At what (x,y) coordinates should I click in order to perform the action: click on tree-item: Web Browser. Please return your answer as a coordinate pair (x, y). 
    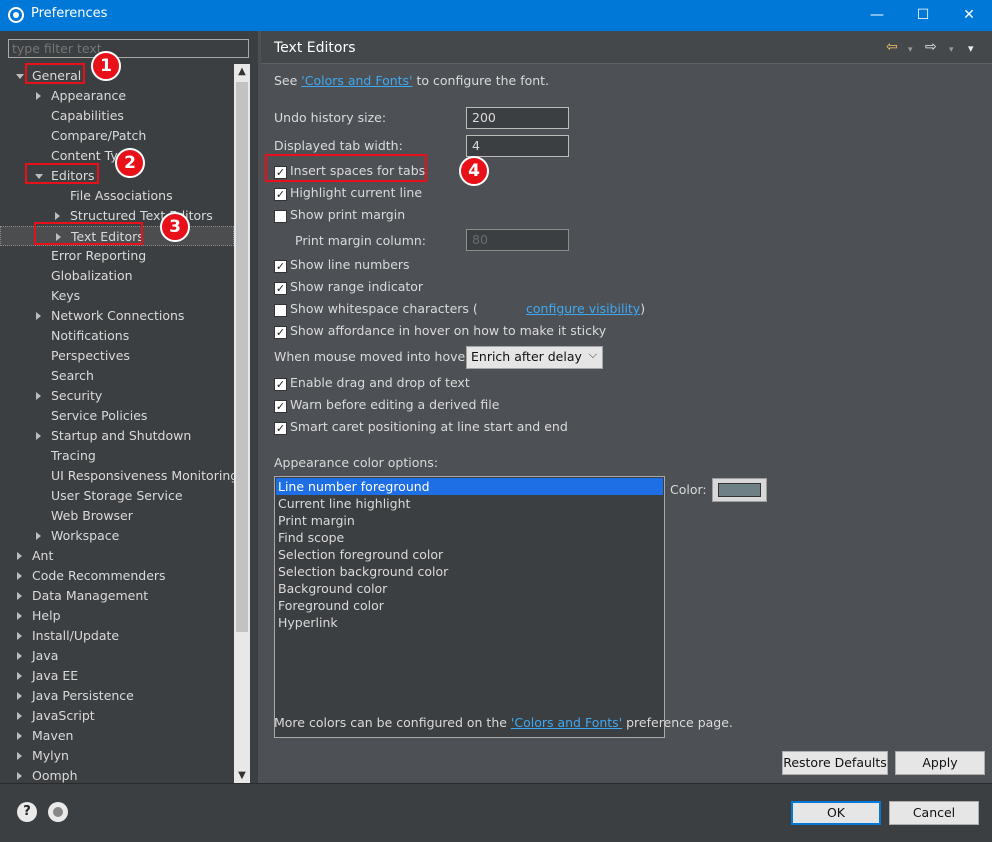
    Looking at the image, I should click on (117, 516).